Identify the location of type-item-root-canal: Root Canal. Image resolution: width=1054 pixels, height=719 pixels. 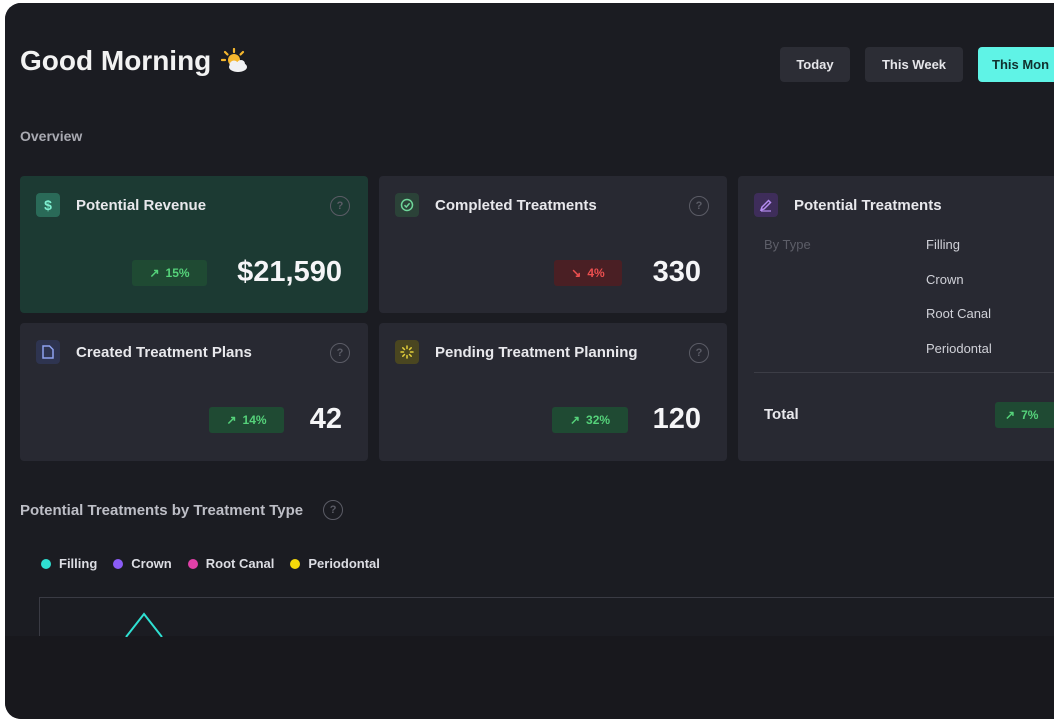
(959, 313).